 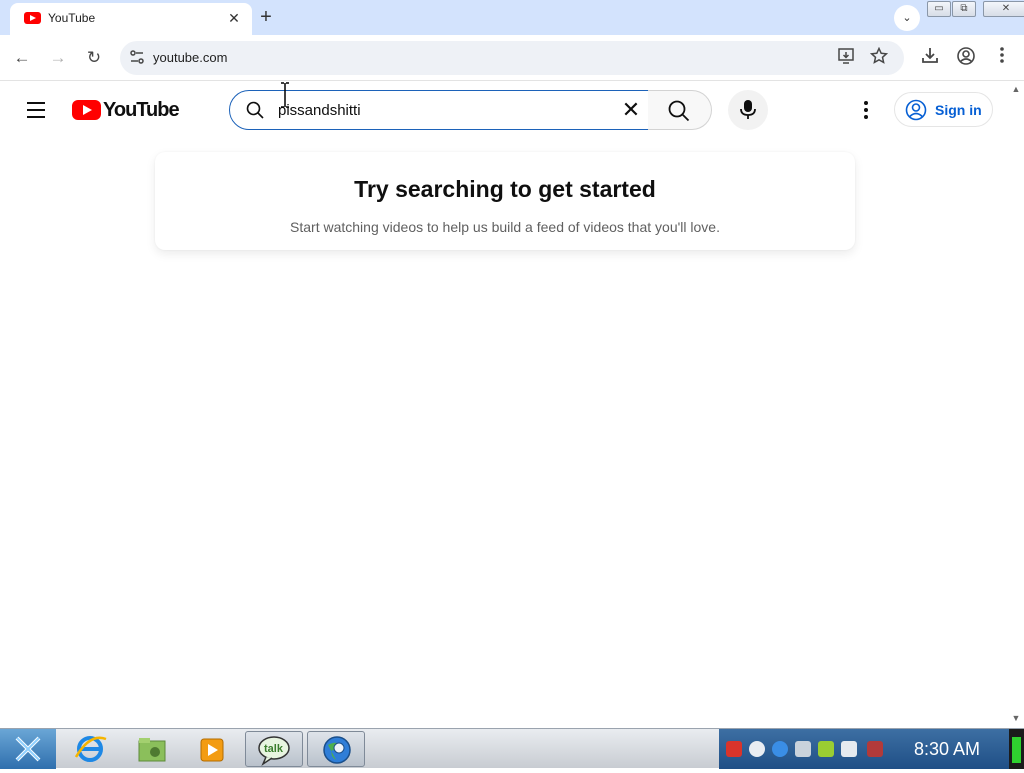 What do you see at coordinates (285, 95) in the screenshot?
I see `text-cursor-icon` at bounding box center [285, 95].